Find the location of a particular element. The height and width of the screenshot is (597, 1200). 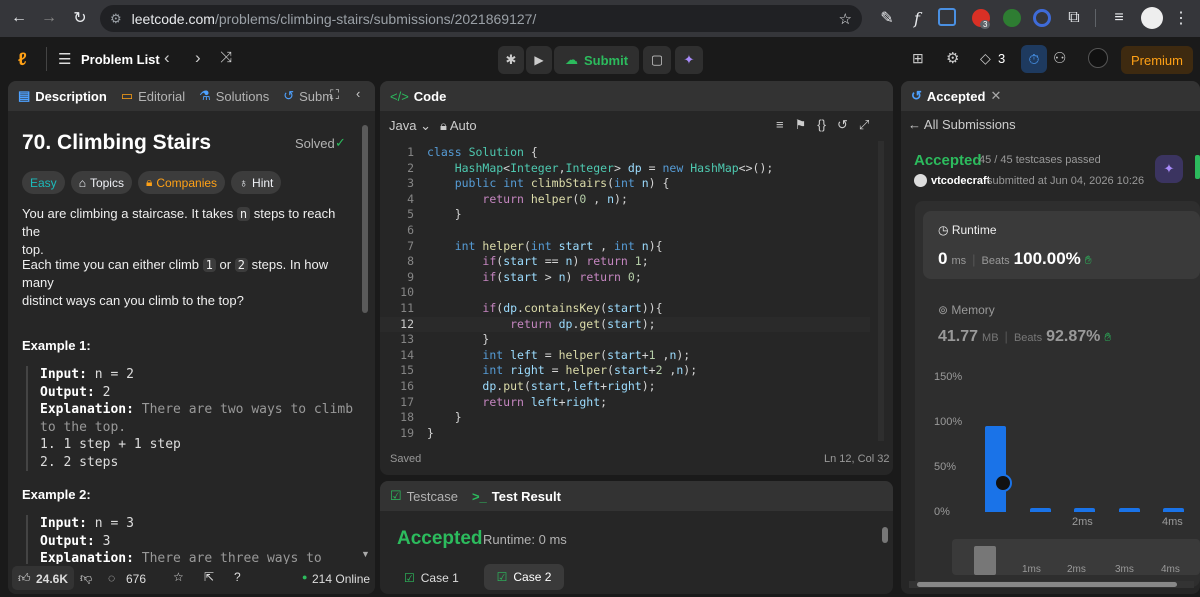

shuffle-icon: ⤨ is located at coordinates (226, 57).